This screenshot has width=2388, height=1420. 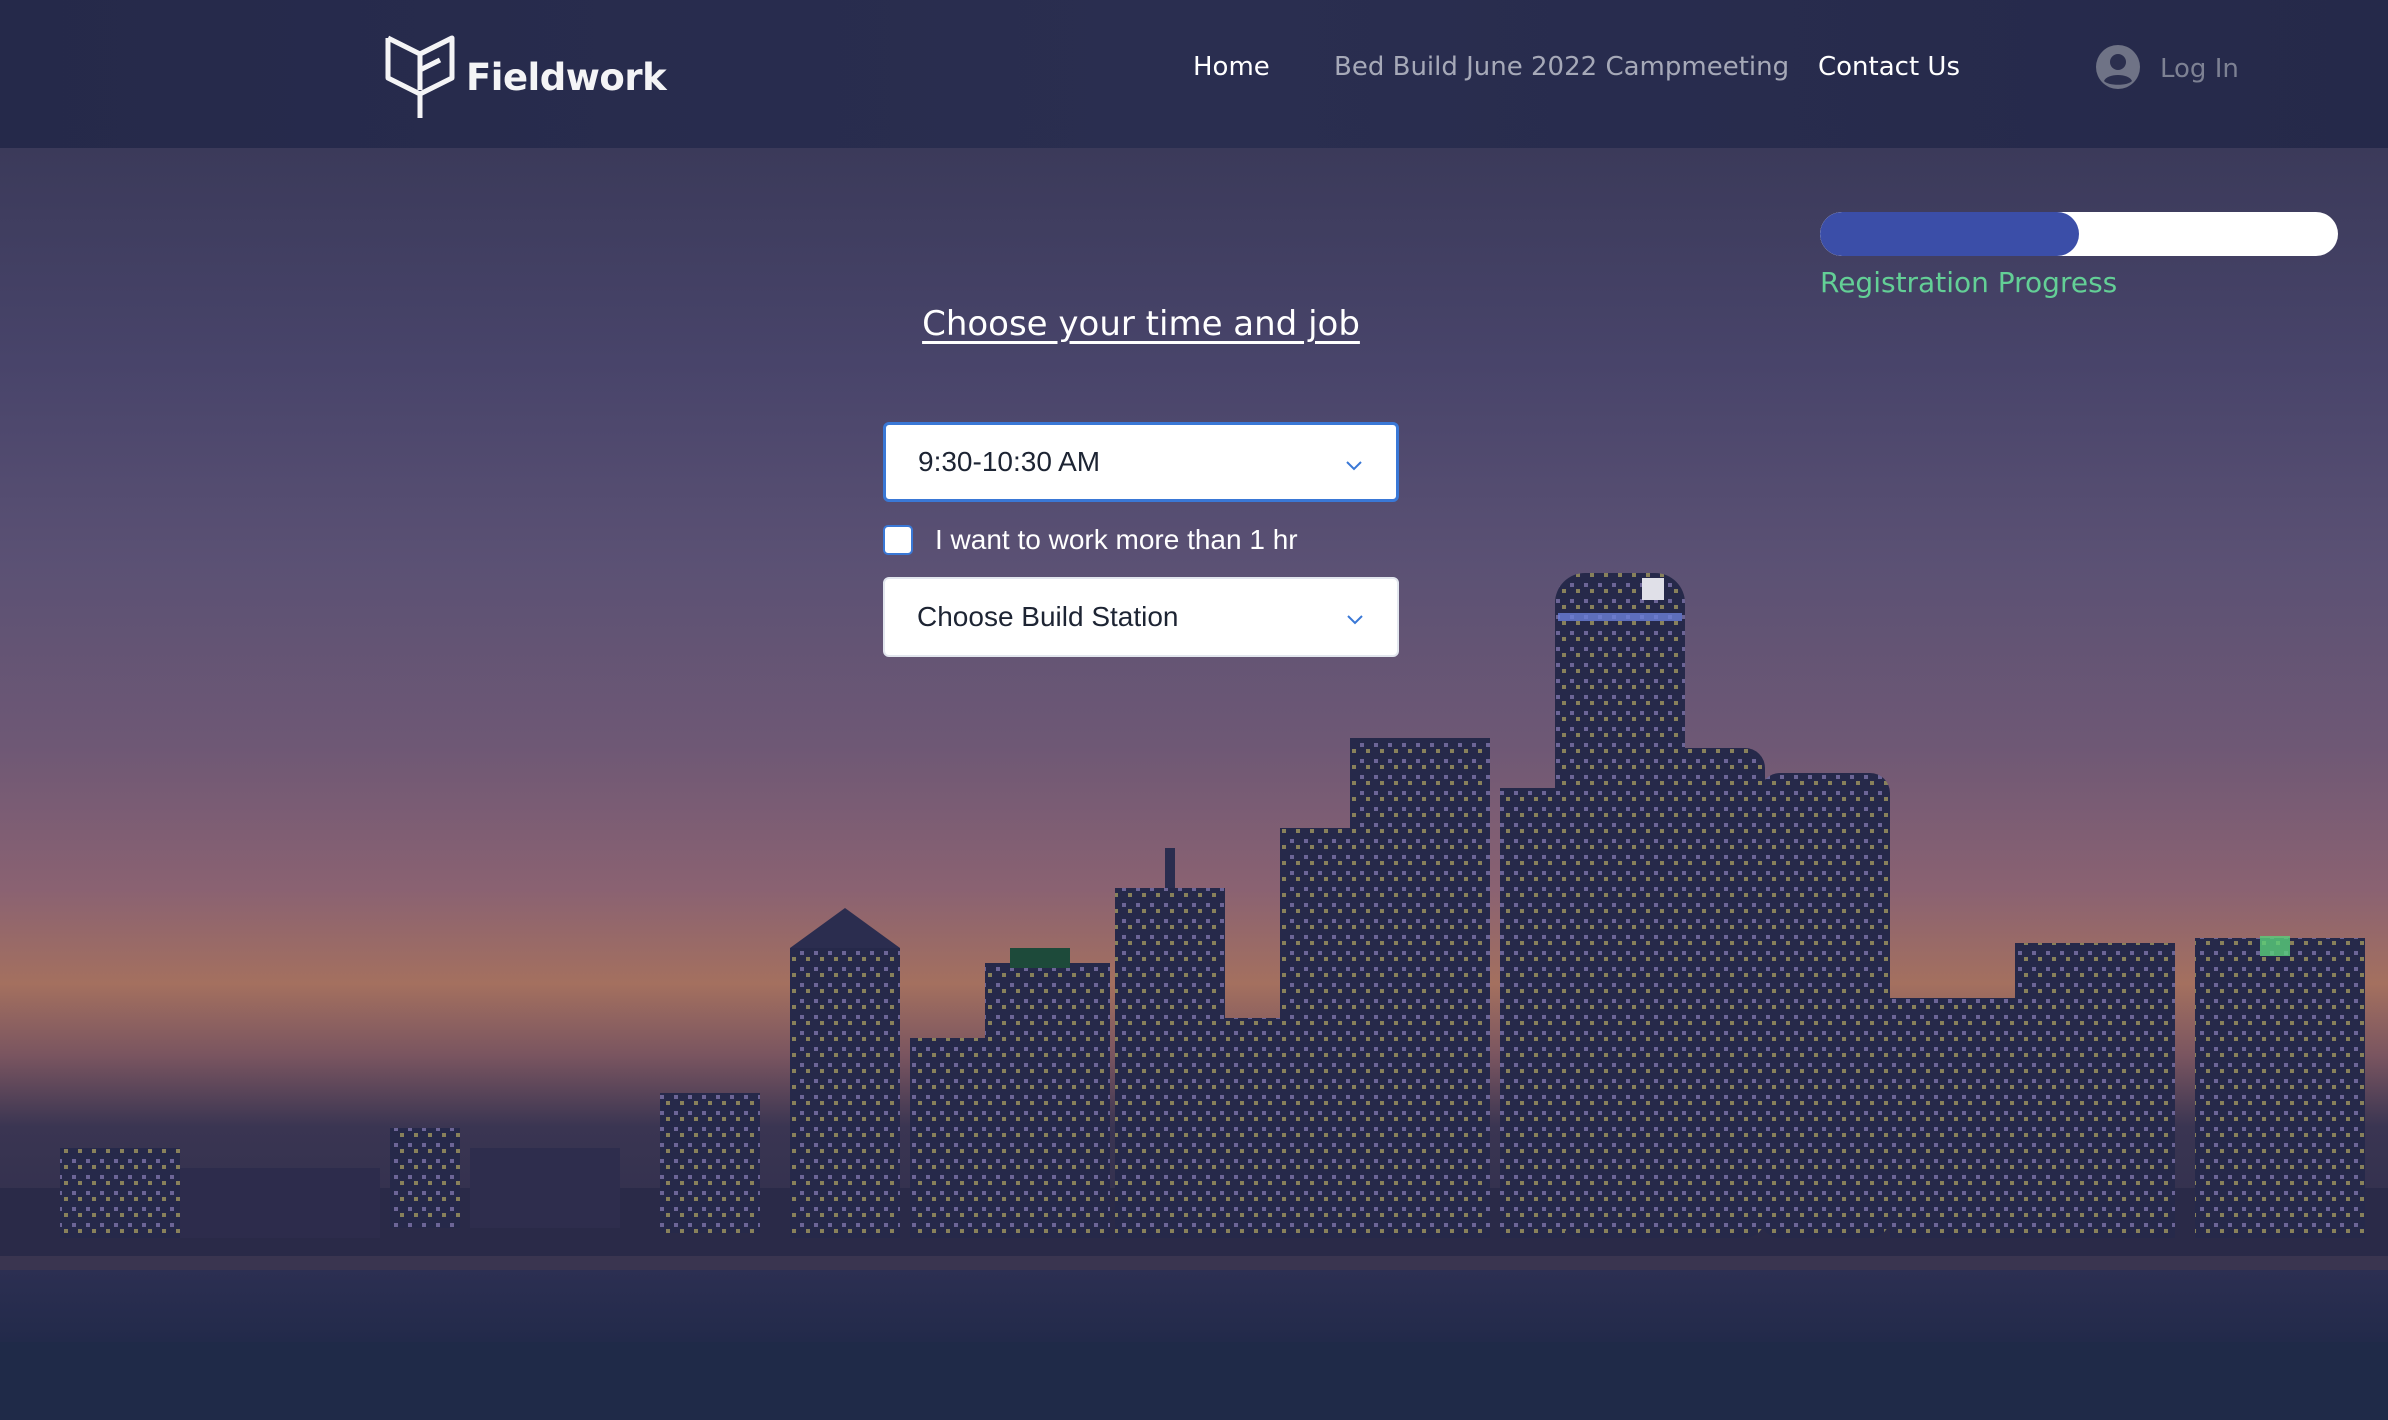 What do you see at coordinates (898, 540) in the screenshot?
I see `more-than-hour-checkbox` at bounding box center [898, 540].